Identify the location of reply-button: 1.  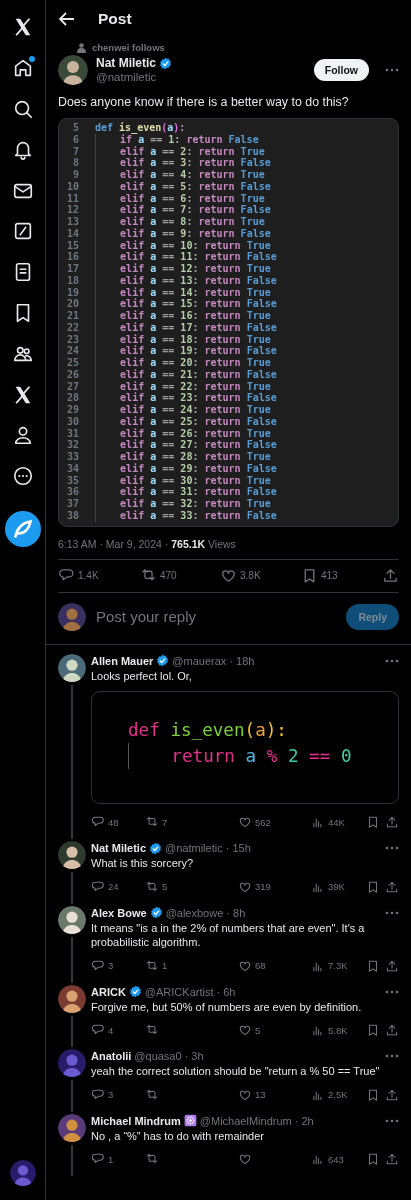
(115, 1159).